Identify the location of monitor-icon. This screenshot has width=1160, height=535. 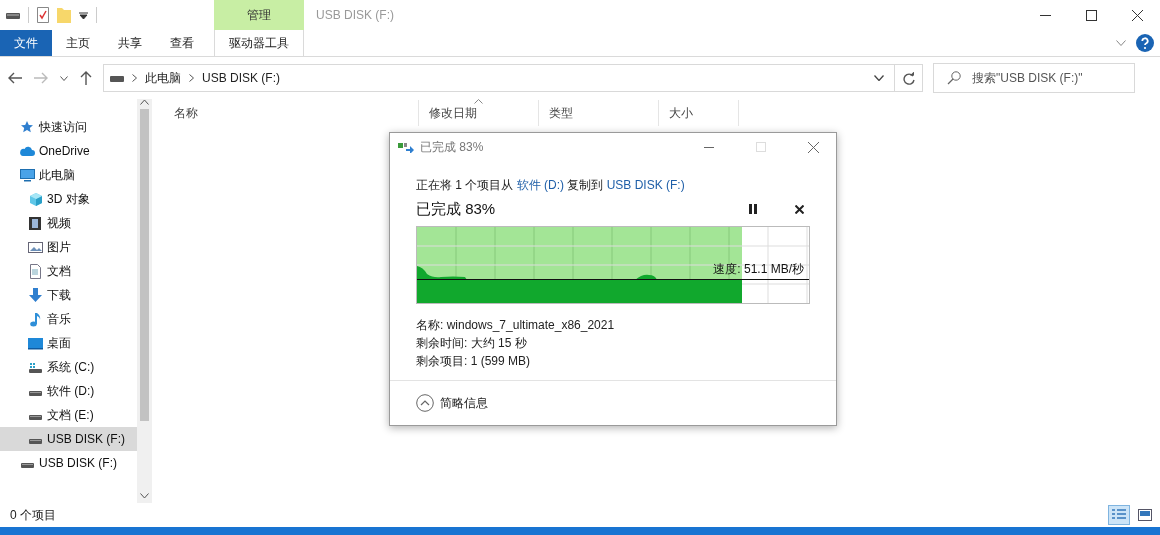
(27, 175).